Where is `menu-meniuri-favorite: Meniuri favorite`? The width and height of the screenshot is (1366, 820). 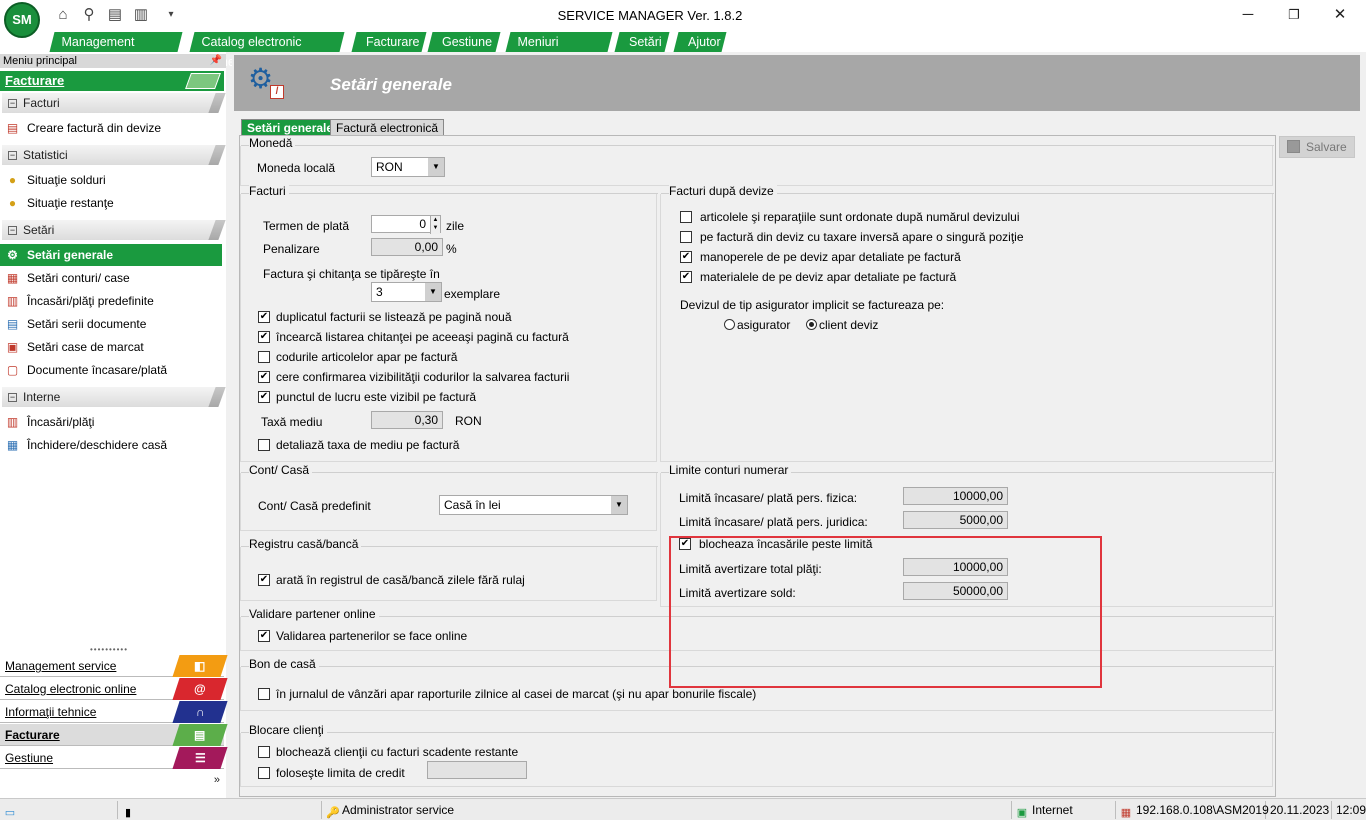
menu-meniuri-favorite: Meniuri favorite is located at coordinates (559, 50).